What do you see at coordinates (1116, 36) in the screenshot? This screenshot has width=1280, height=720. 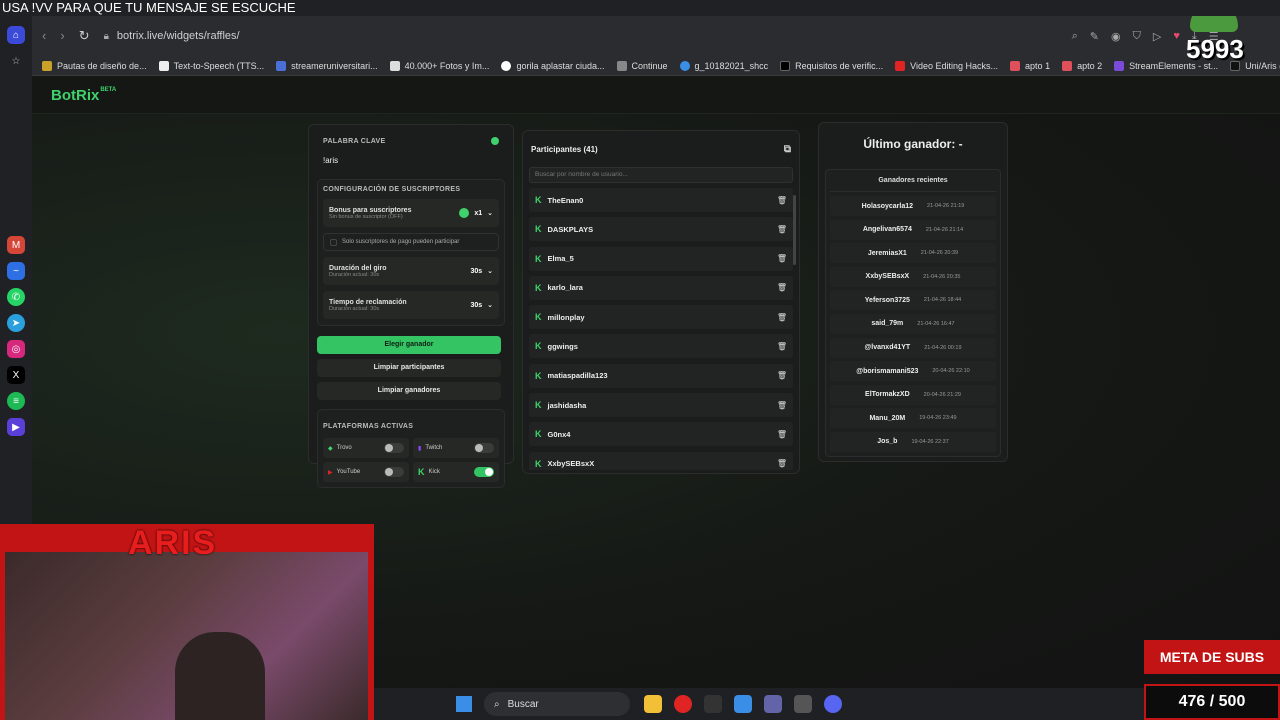 I see `camera-icon: ◉` at bounding box center [1116, 36].